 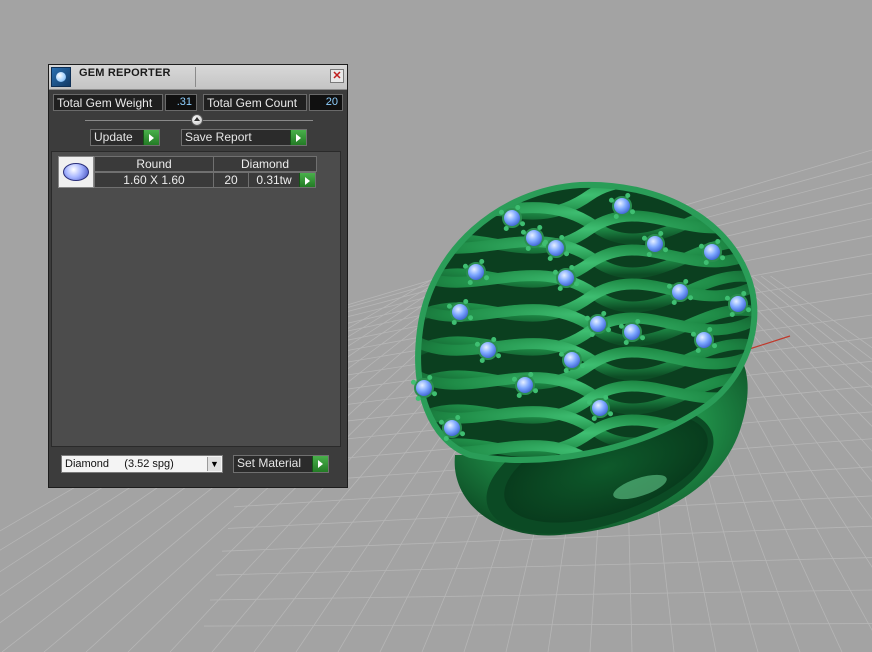 I want to click on close-icon: ✕, so click(x=337, y=76).